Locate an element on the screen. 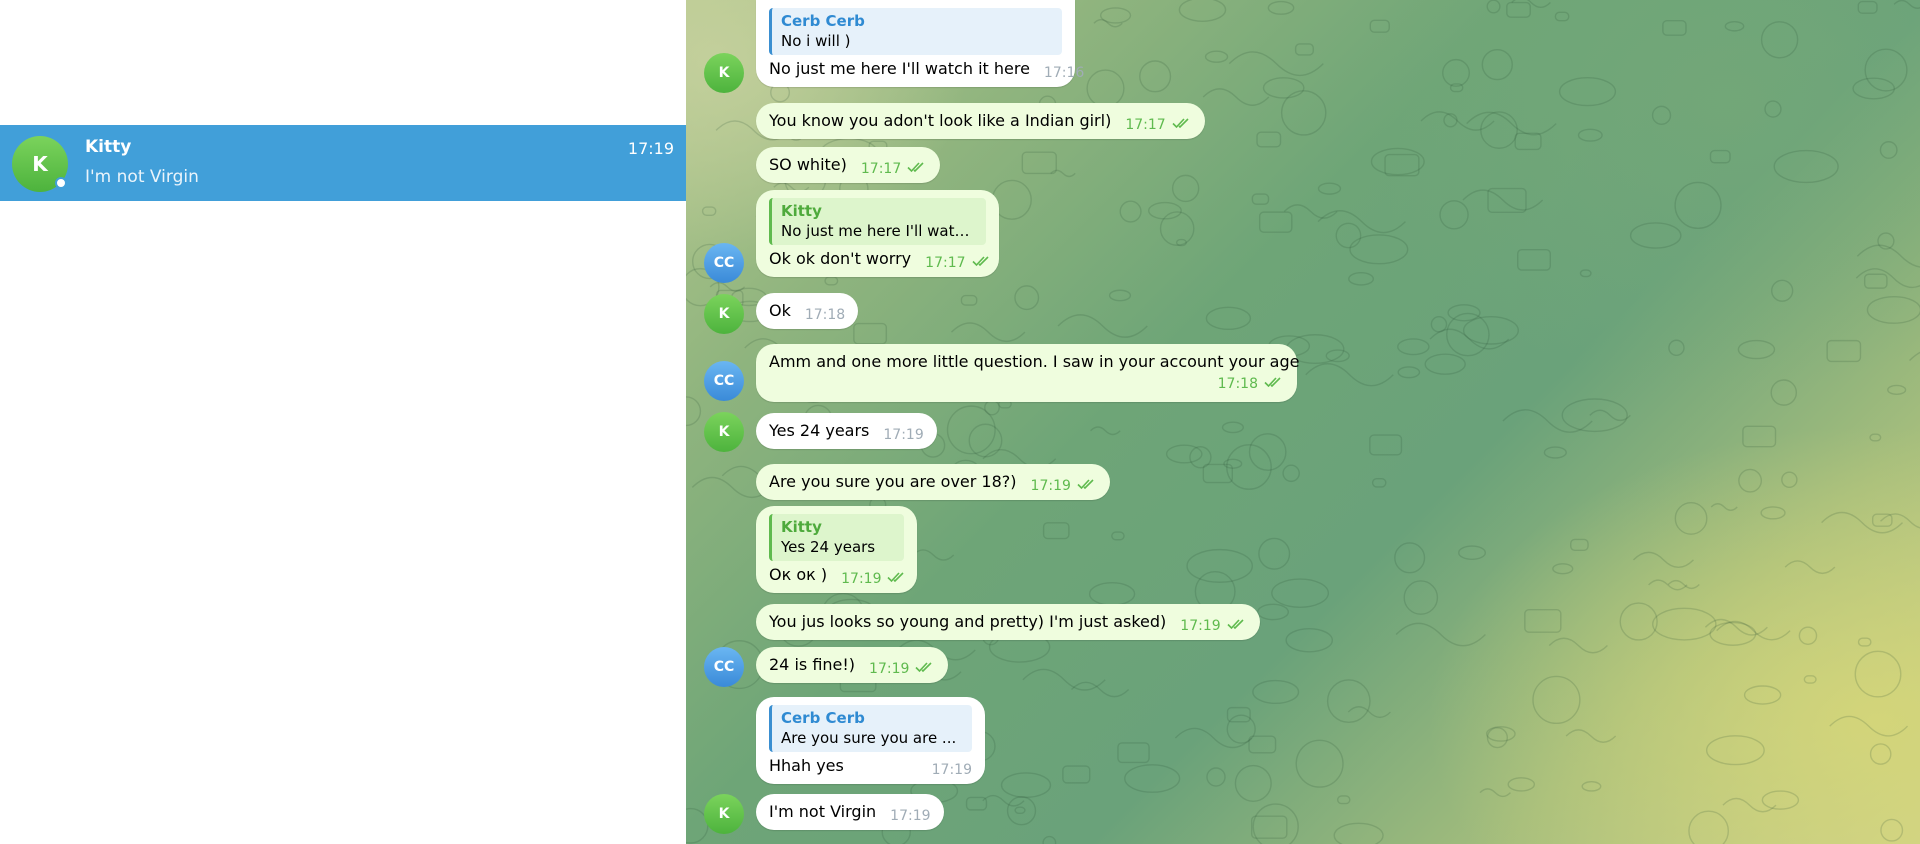 The image size is (1920, 844). message-bubble-outgoing: SO white) 17:17 is located at coordinates (848, 165).